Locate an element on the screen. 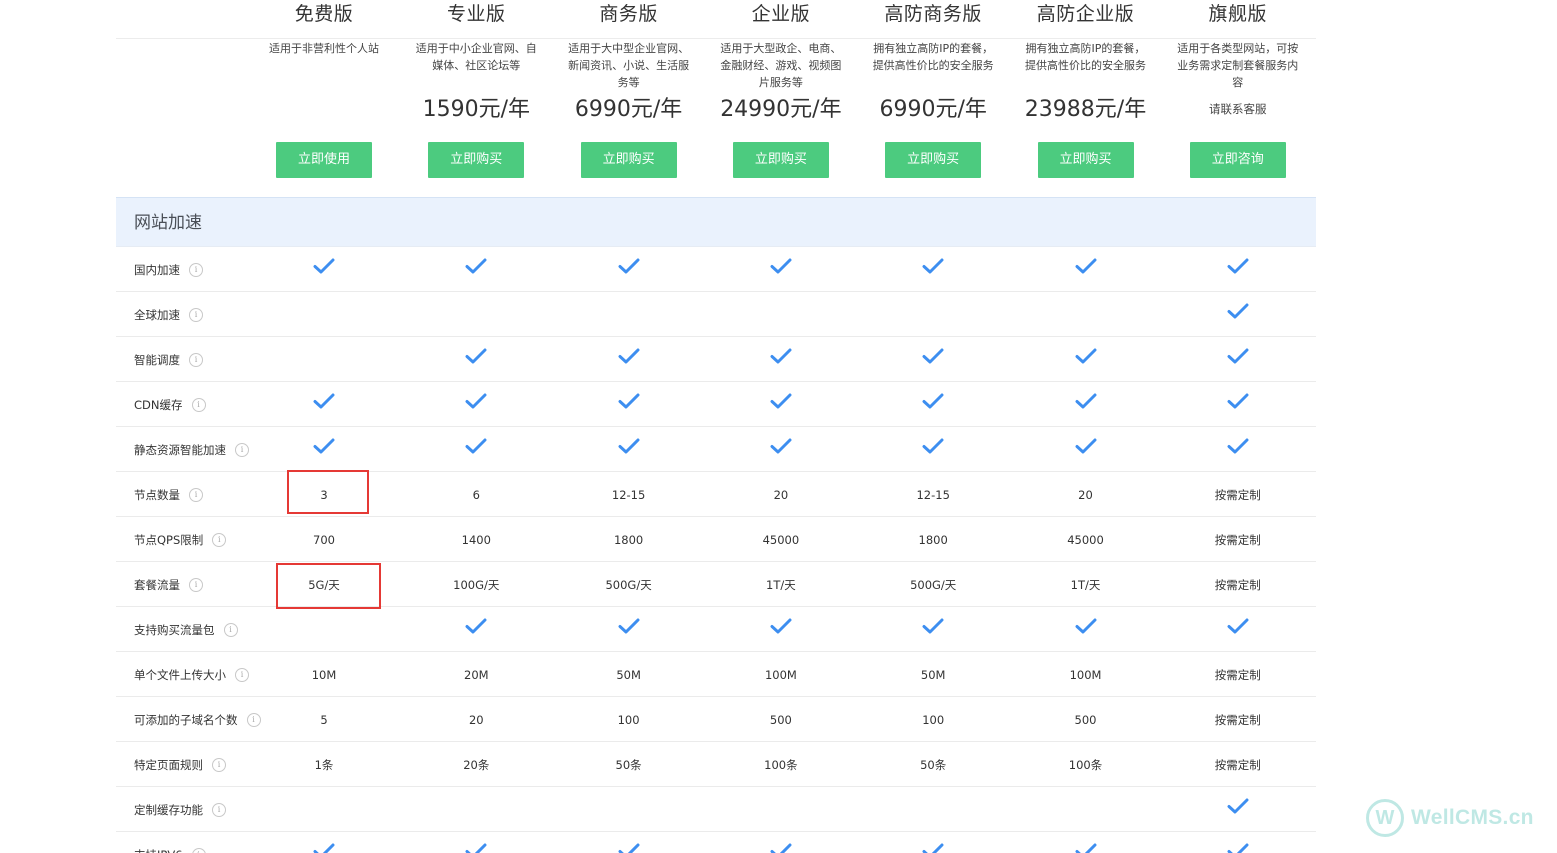 Image resolution: width=1557 pixels, height=853 pixels. table-cell: 6 is located at coordinates (476, 494).